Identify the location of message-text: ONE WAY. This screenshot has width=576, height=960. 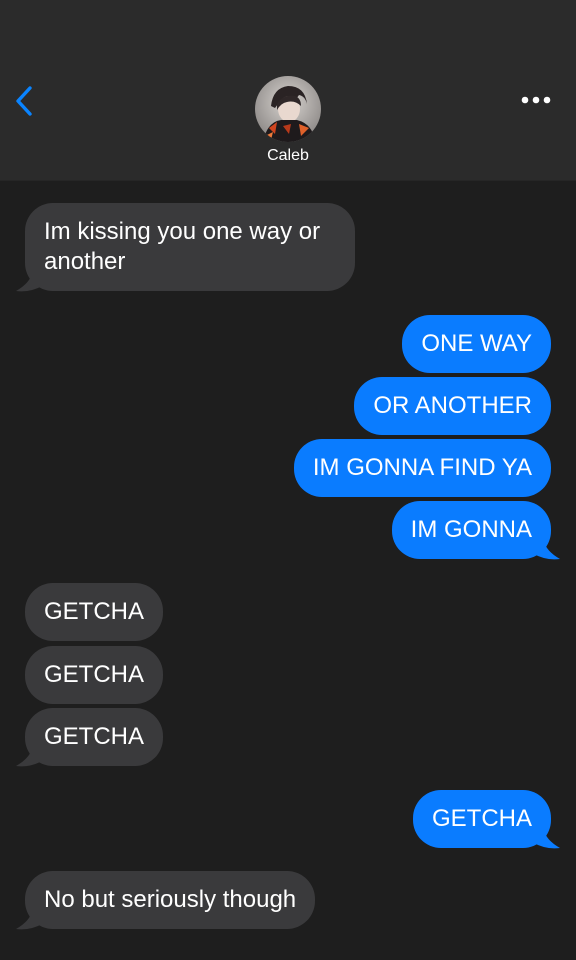
(476, 343).